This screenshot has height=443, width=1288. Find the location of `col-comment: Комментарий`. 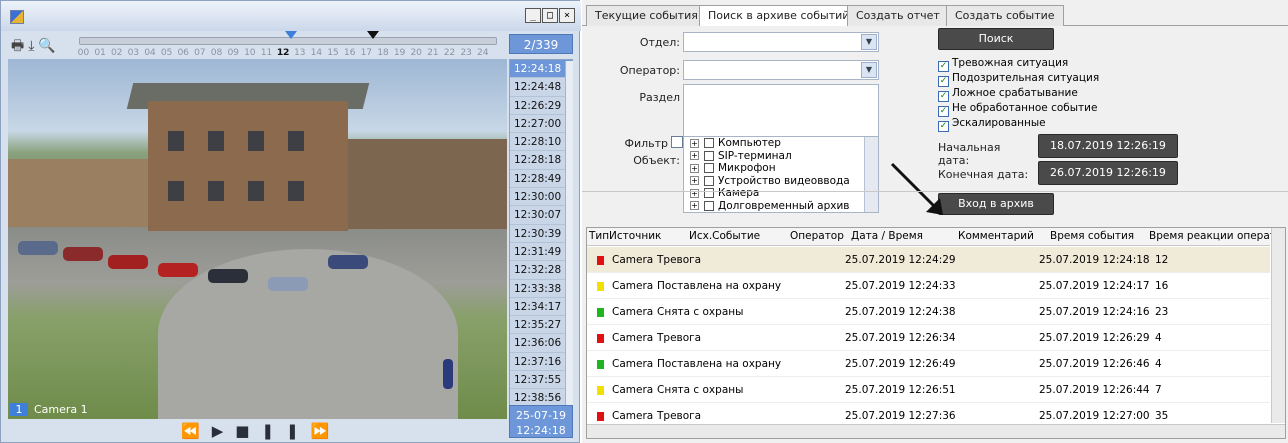

col-comment: Комментарий is located at coordinates (996, 236).